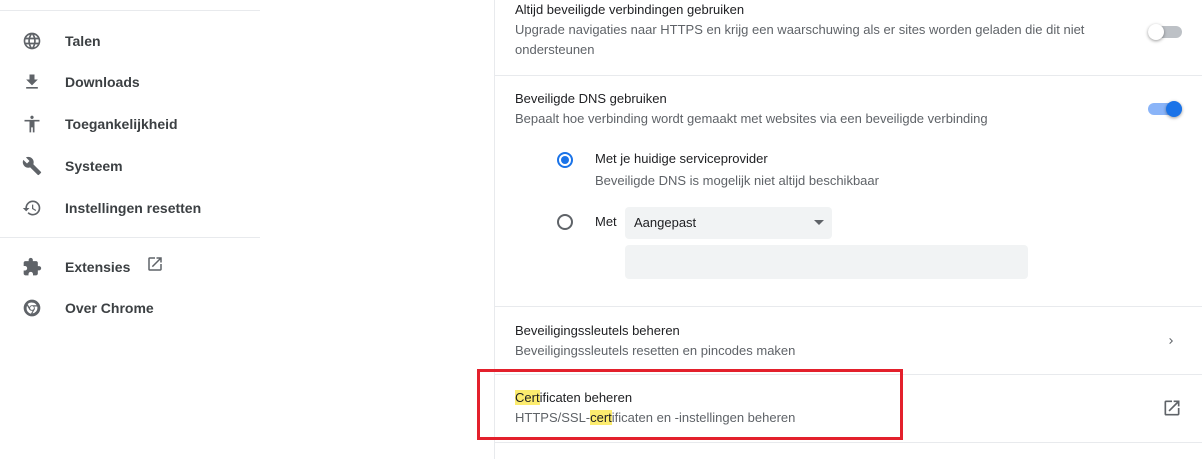 This screenshot has width=1202, height=459. Describe the element at coordinates (848, 442) in the screenshot. I see `row-divider` at that location.